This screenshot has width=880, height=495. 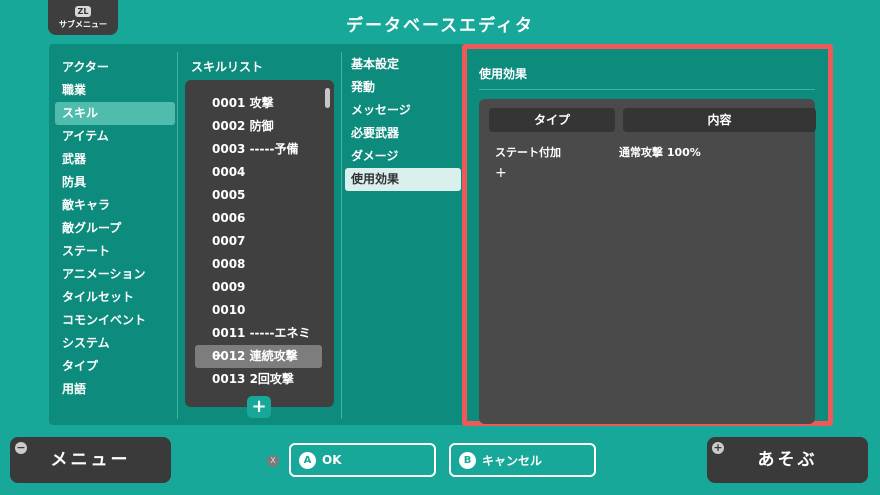 What do you see at coordinates (258, 287) in the screenshot?
I see `skill-list-item: 0009` at bounding box center [258, 287].